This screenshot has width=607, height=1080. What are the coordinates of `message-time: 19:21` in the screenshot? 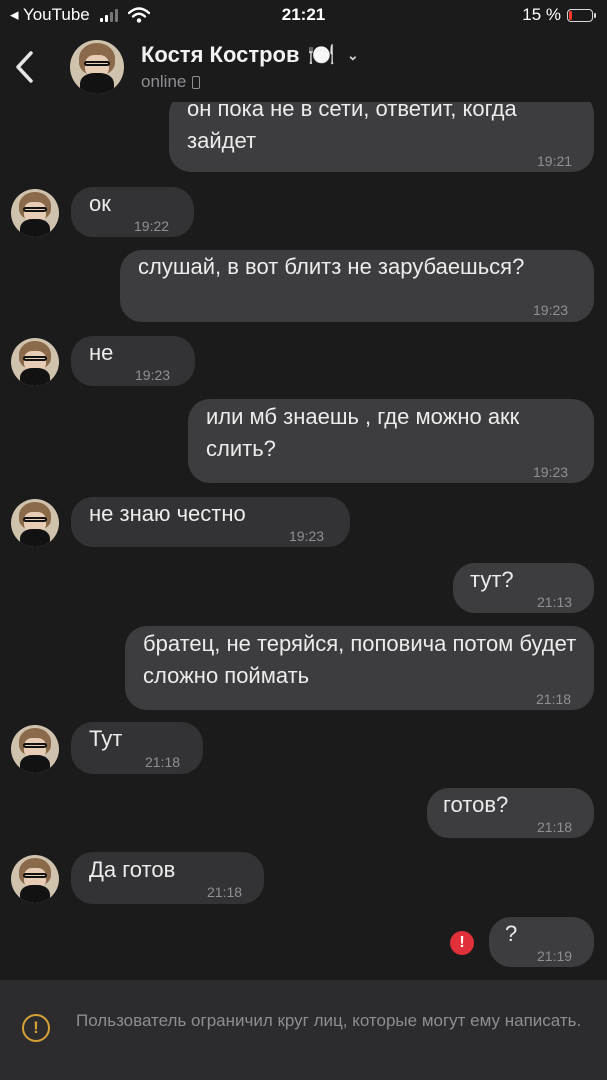 It's located at (555, 161).